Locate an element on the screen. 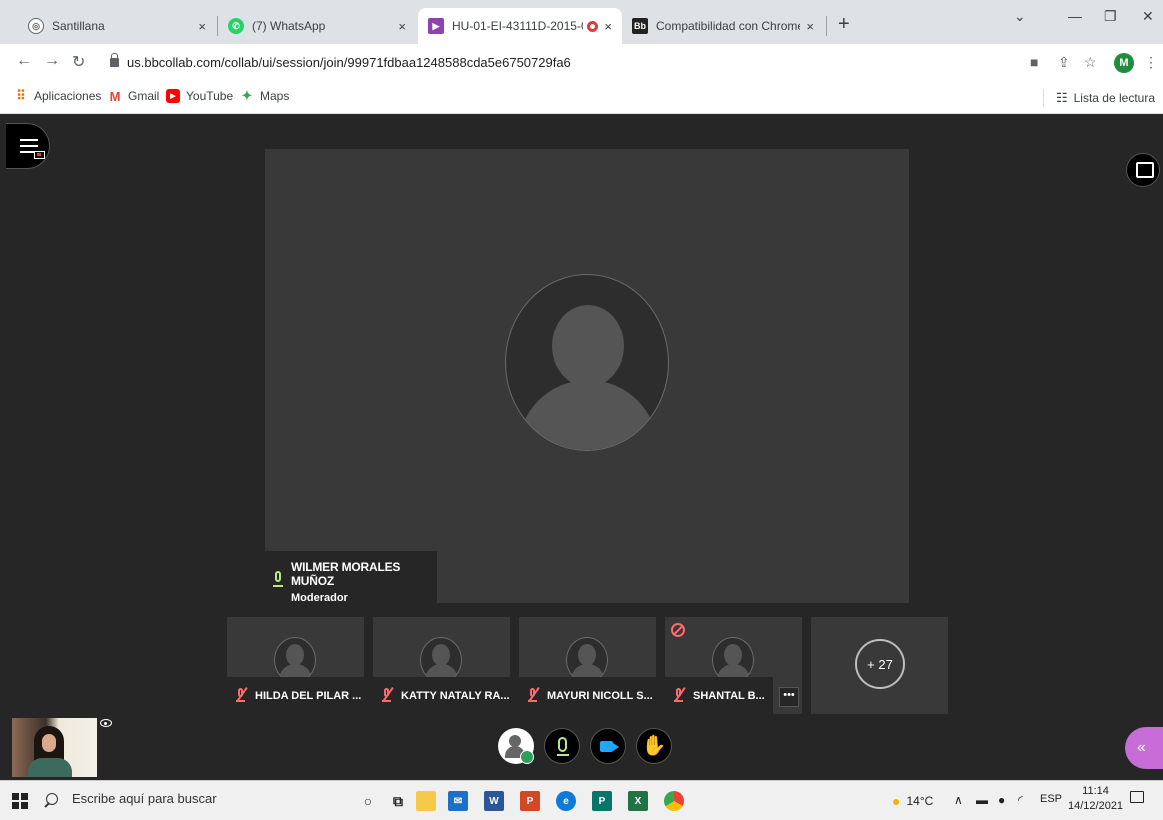 The width and height of the screenshot is (1163, 820). mic-on-icon is located at coordinates (278, 579).